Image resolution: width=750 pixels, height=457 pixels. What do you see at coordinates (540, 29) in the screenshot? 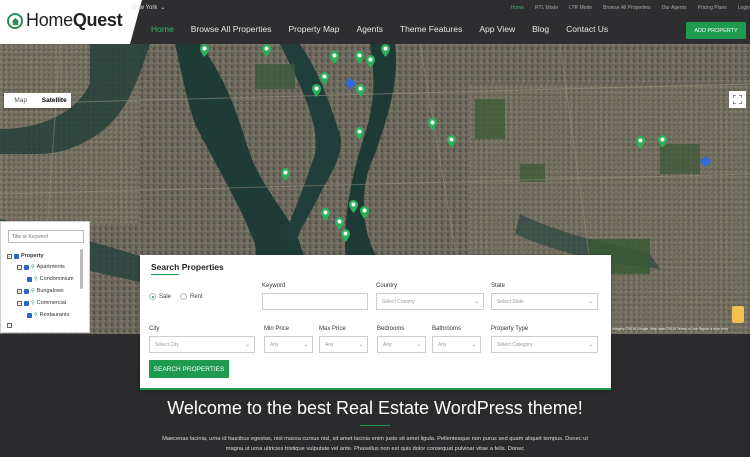
I see `nav-blog: Blog` at bounding box center [540, 29].